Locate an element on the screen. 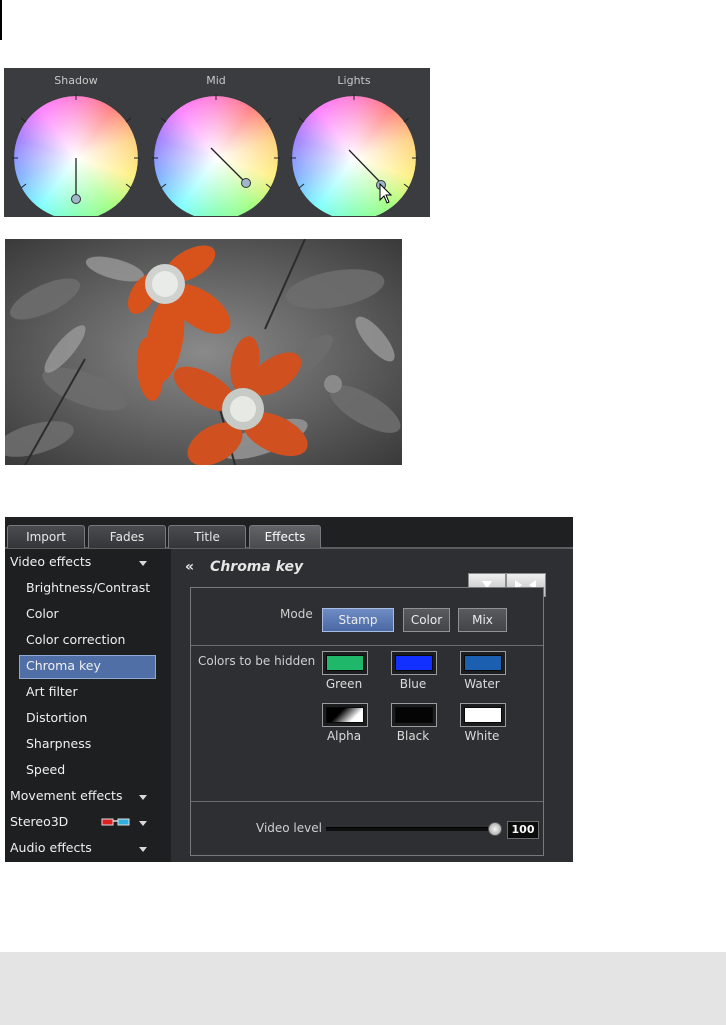  sidebar-item-distortion: Distortion is located at coordinates (56, 718).